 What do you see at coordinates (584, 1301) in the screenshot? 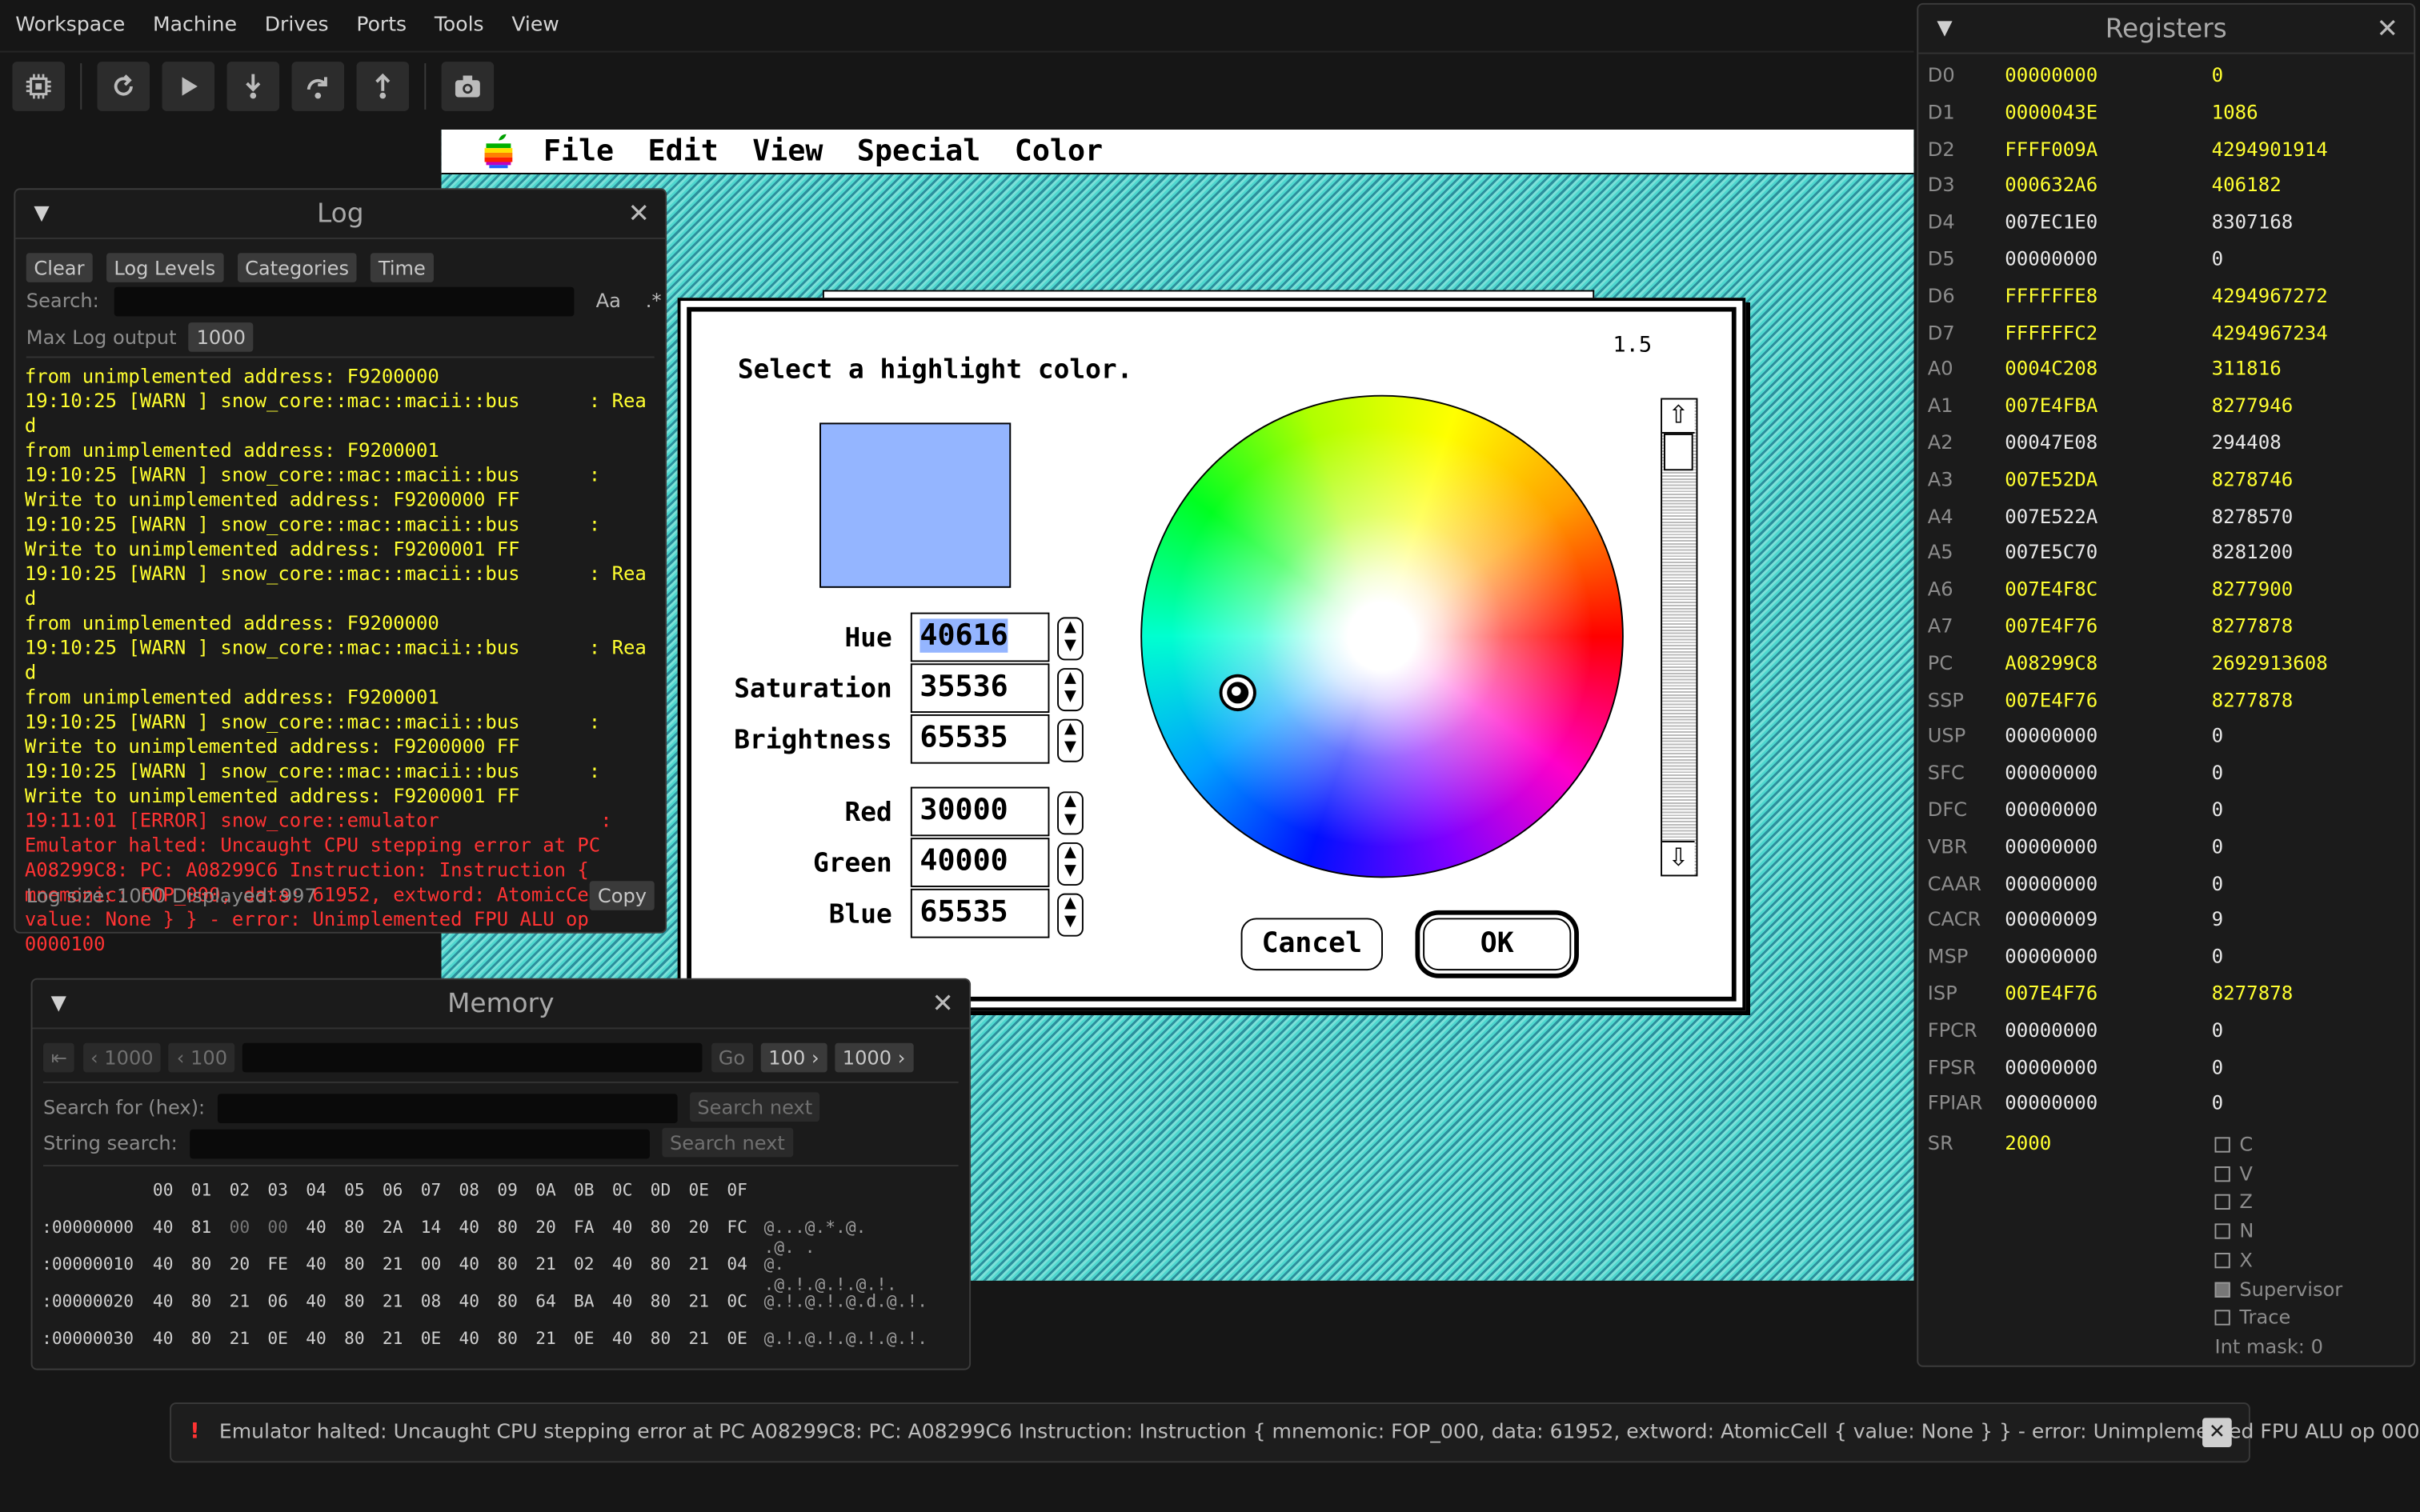
I see `hex-byte: BA` at bounding box center [584, 1301].